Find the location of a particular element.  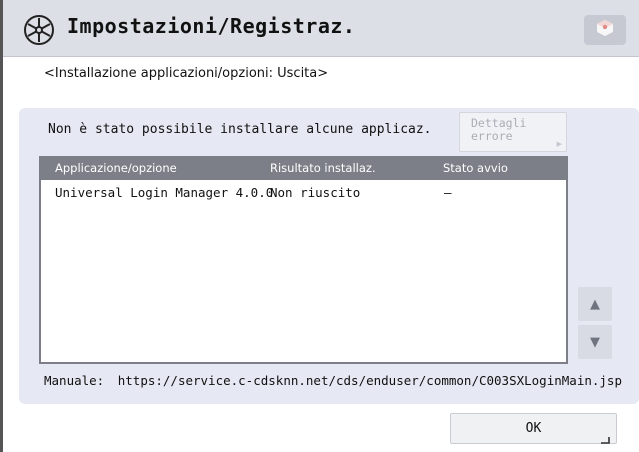

title-bar: Impostazioni/Registraz. is located at coordinates (321, 28).